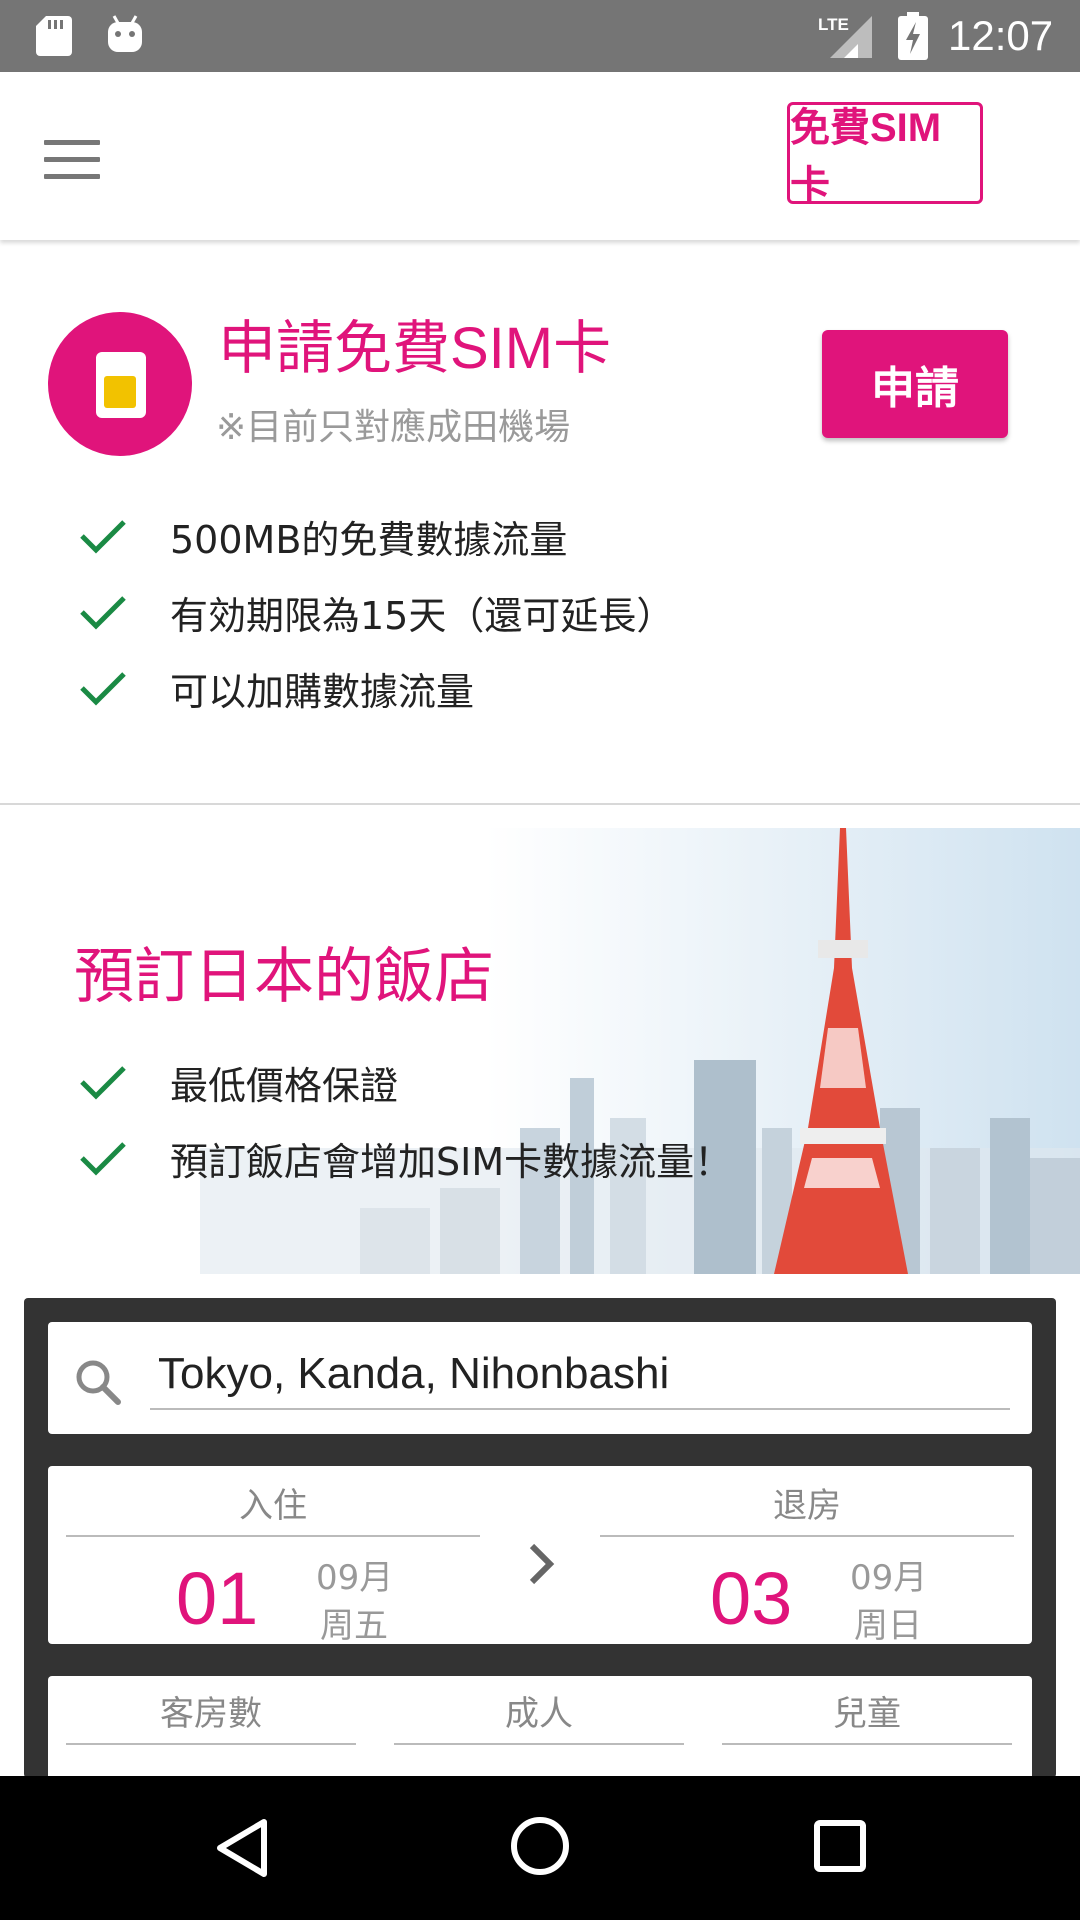 The width and height of the screenshot is (1080, 1920). Describe the element at coordinates (322, 691) in the screenshot. I see `feature-text: 可以加購數據流量` at that location.